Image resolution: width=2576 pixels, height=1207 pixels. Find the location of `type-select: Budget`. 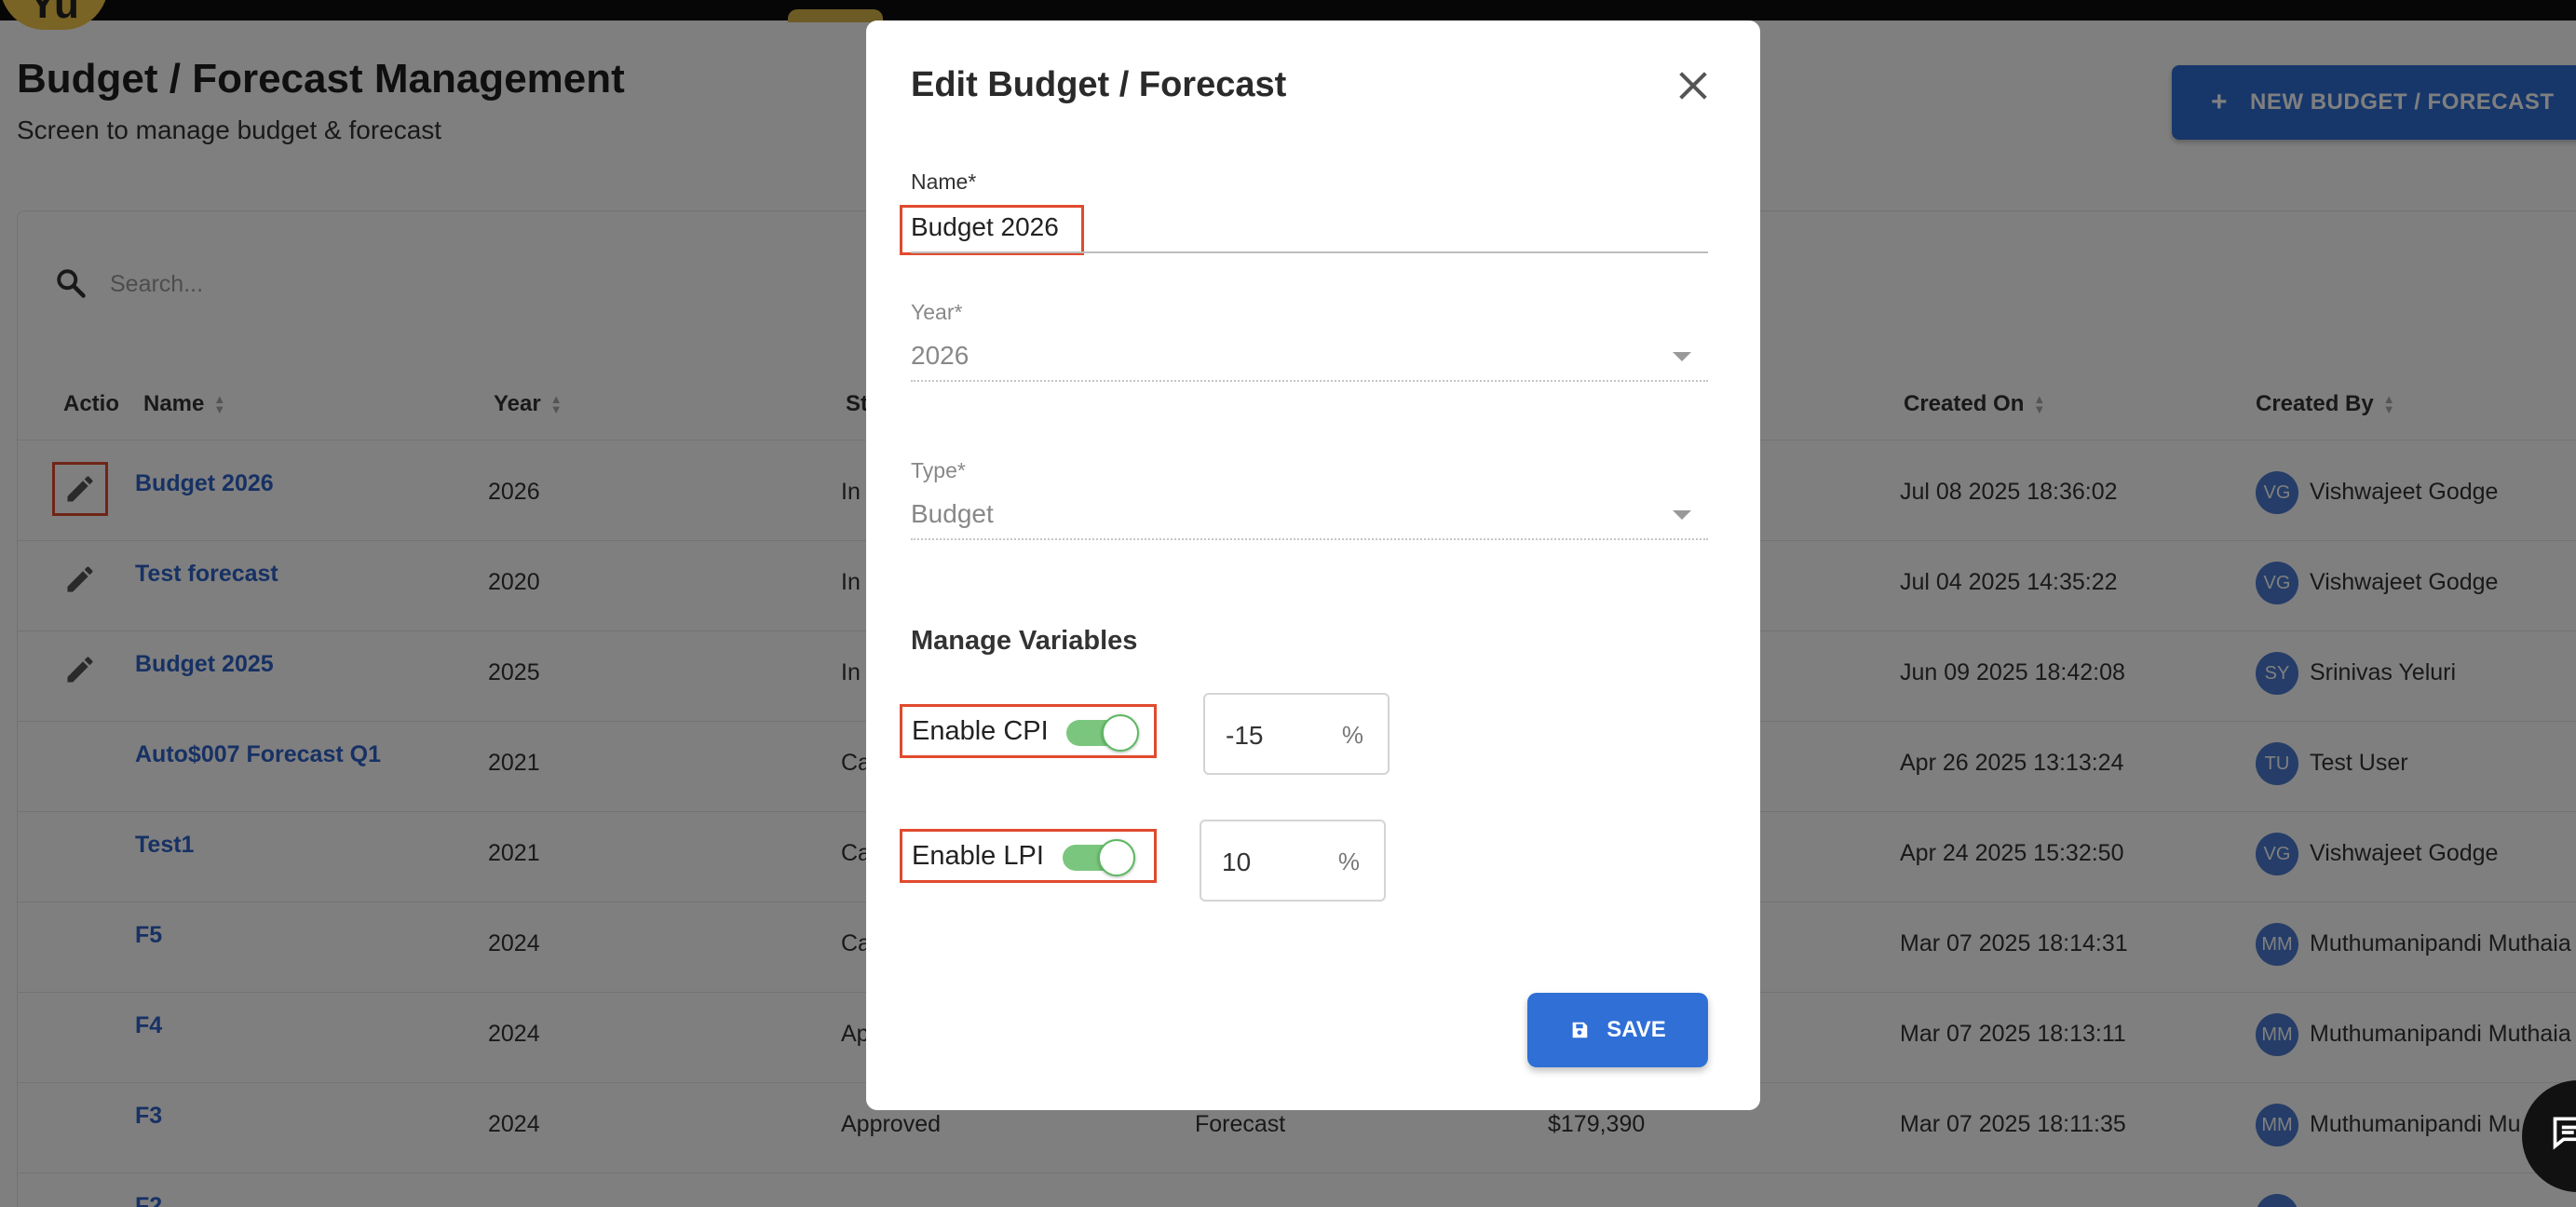

type-select: Budget is located at coordinates (952, 514).